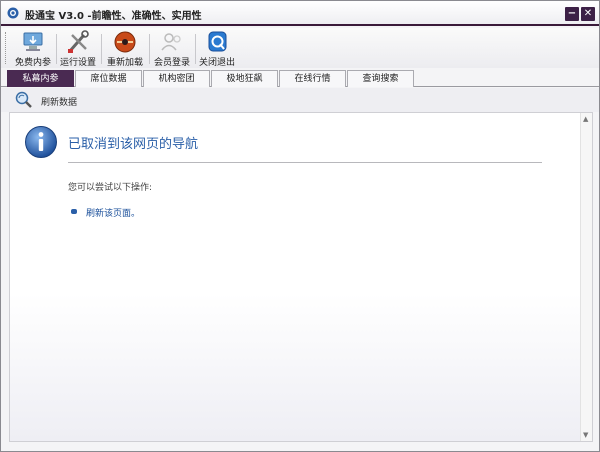 The width and height of the screenshot is (600, 452). I want to click on refresh-page-link: 刷新该页面。, so click(113, 212).